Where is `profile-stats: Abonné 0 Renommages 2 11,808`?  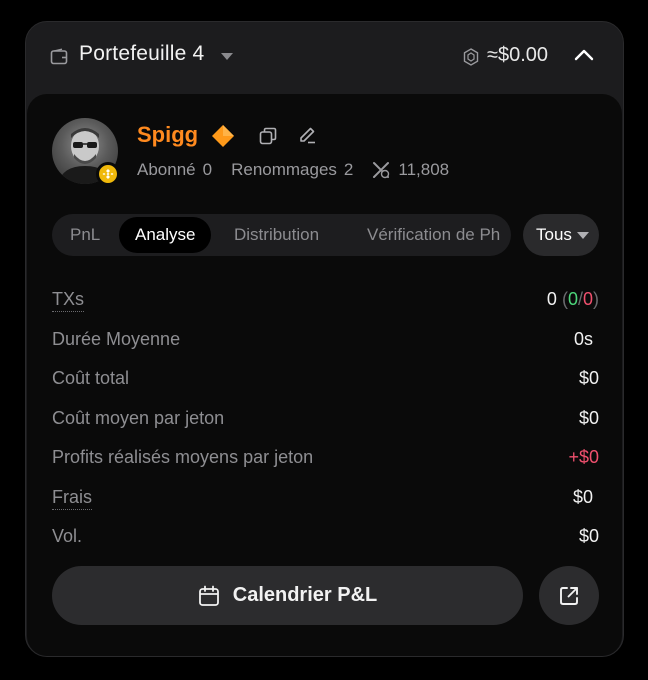
profile-stats: Abonné 0 Renommages 2 11,808 is located at coordinates (293, 170).